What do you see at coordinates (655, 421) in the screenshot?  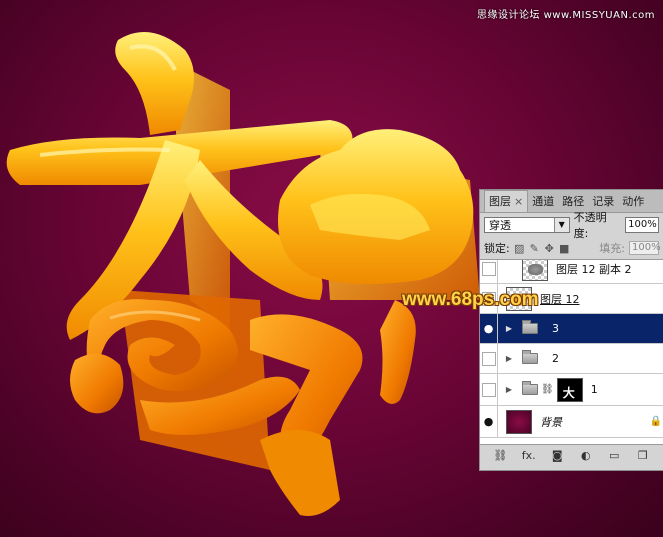 I see `lock-icon: 🔒` at bounding box center [655, 421].